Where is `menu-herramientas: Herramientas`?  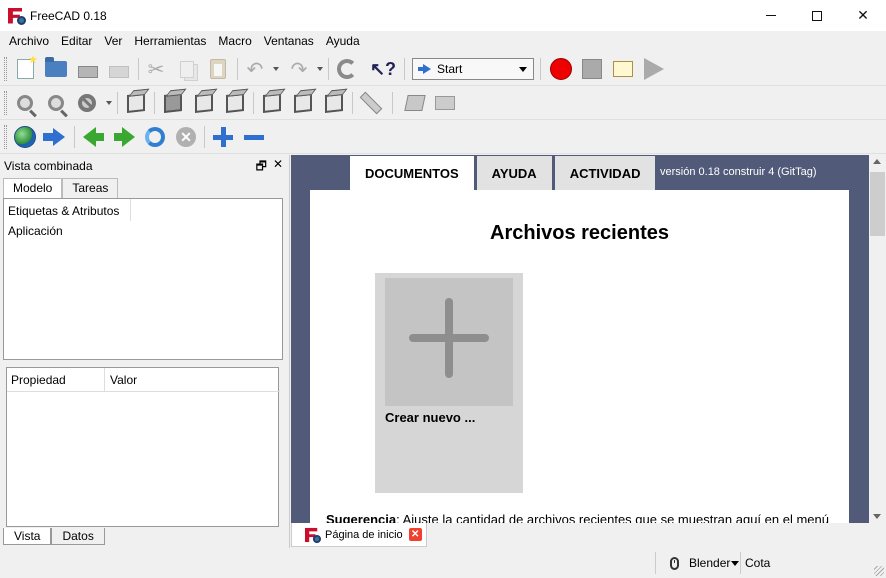 menu-herramientas: Herramientas is located at coordinates (170, 41).